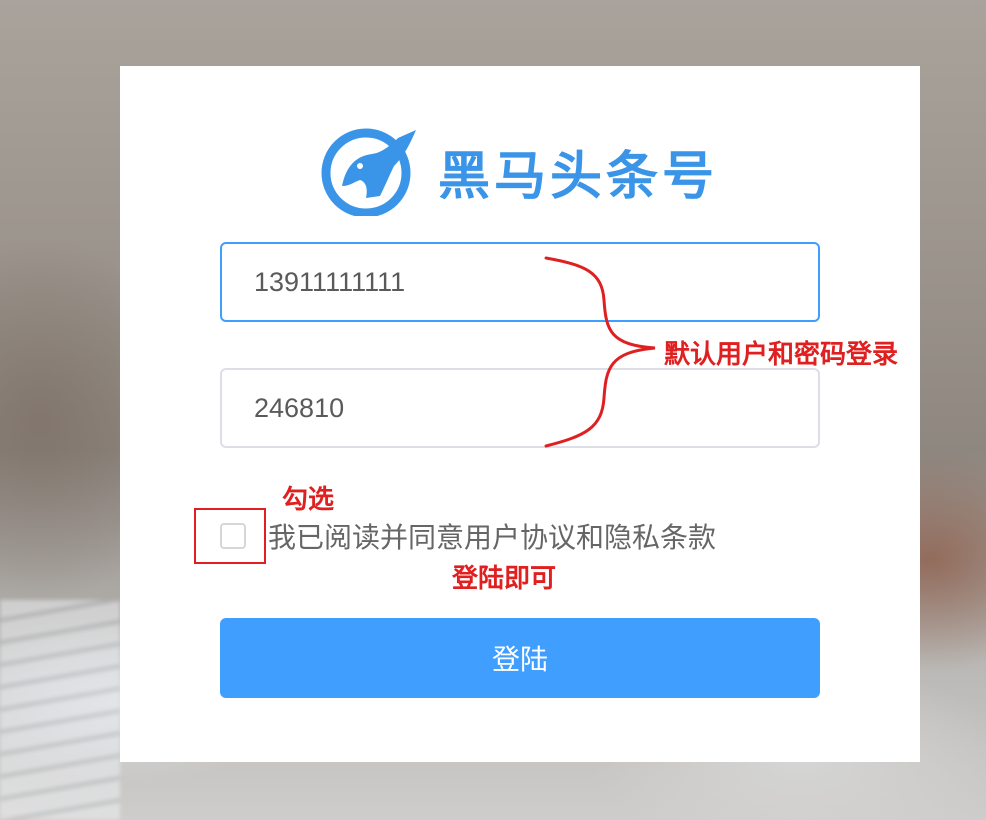  I want to click on annotation-checkbox-highlight, so click(230, 536).